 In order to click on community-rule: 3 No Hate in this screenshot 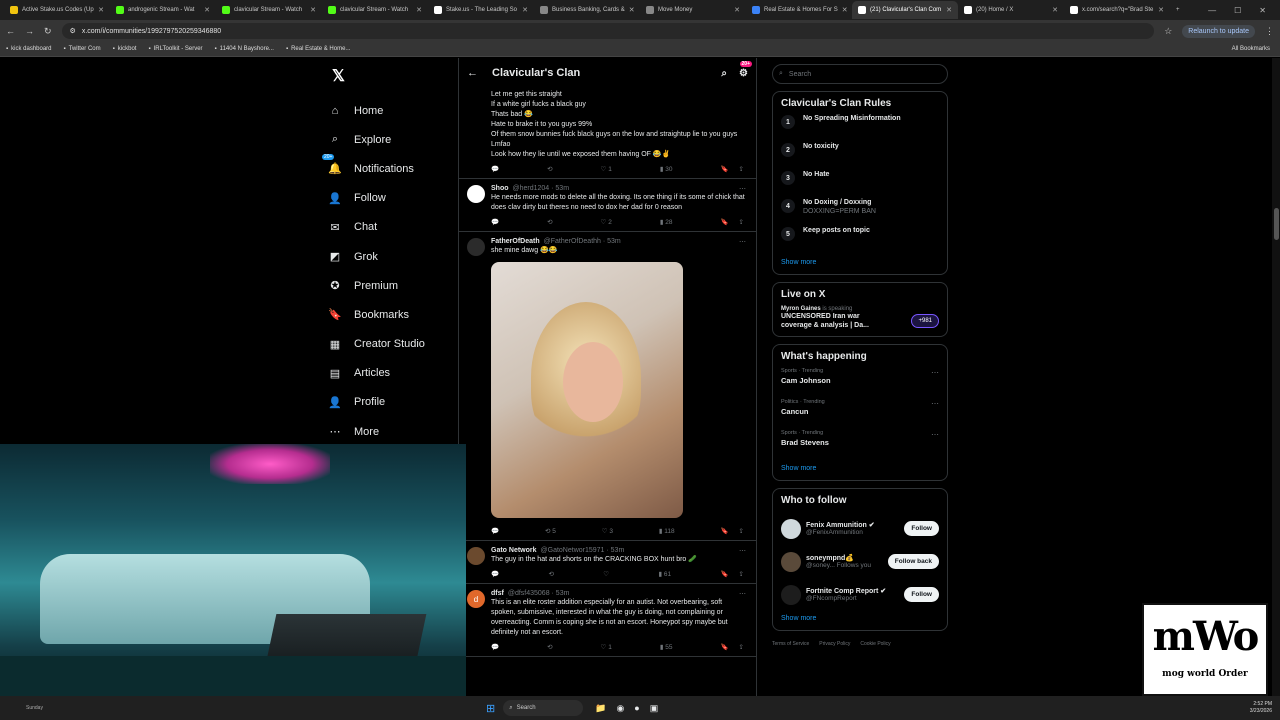, I will do `click(860, 185)`.